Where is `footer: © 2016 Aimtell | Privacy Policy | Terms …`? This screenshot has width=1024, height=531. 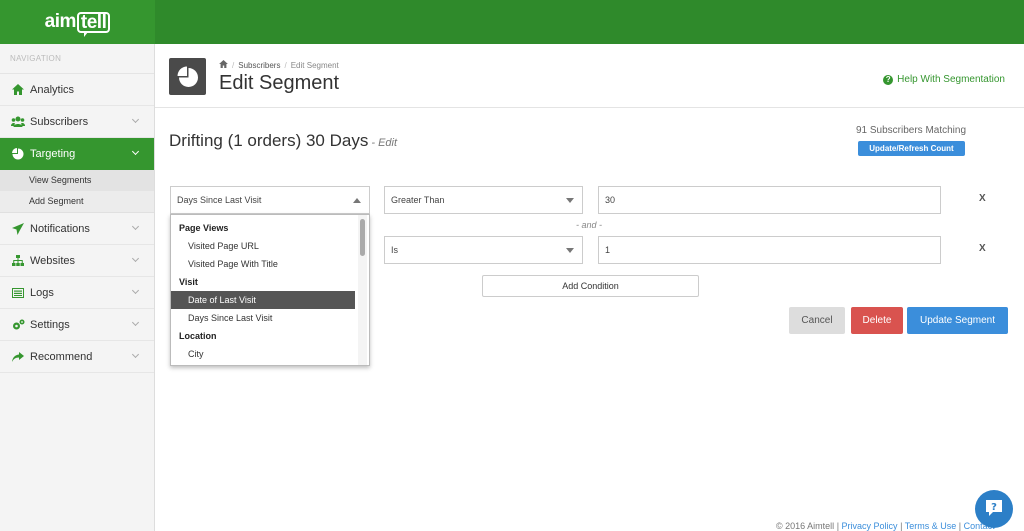 footer: © 2016 Aimtell | Privacy Policy | Terms … is located at coordinates (885, 526).